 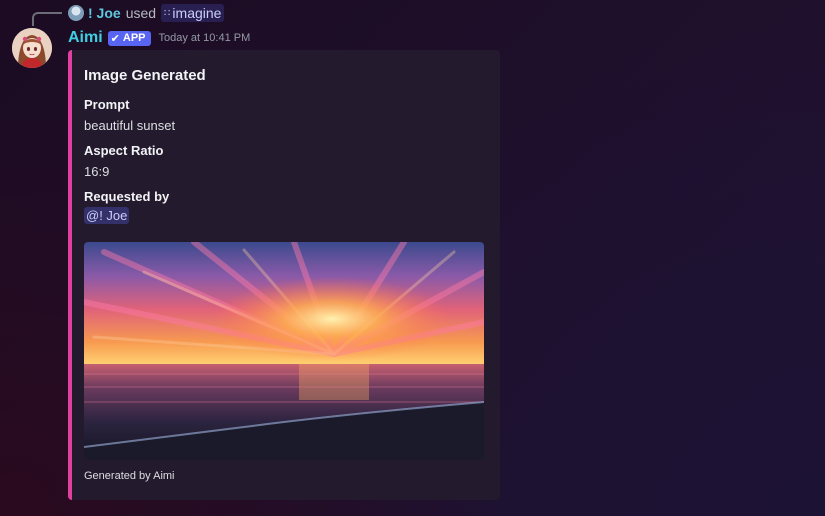 I want to click on checkmark-icon: ✔, so click(x=115, y=38).